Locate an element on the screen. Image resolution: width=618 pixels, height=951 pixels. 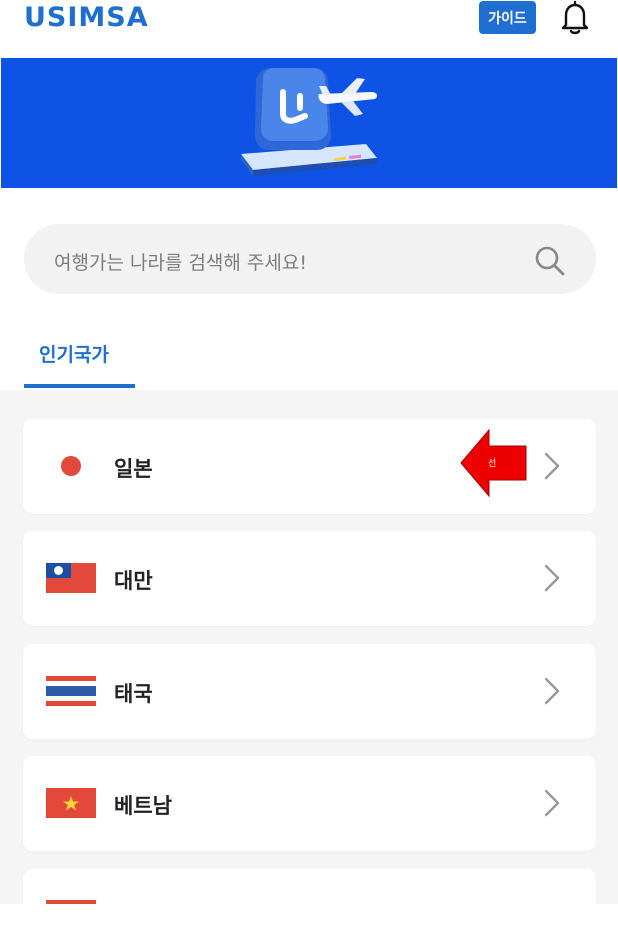
country-item-taiwan: 대만 is located at coordinates (309, 578).